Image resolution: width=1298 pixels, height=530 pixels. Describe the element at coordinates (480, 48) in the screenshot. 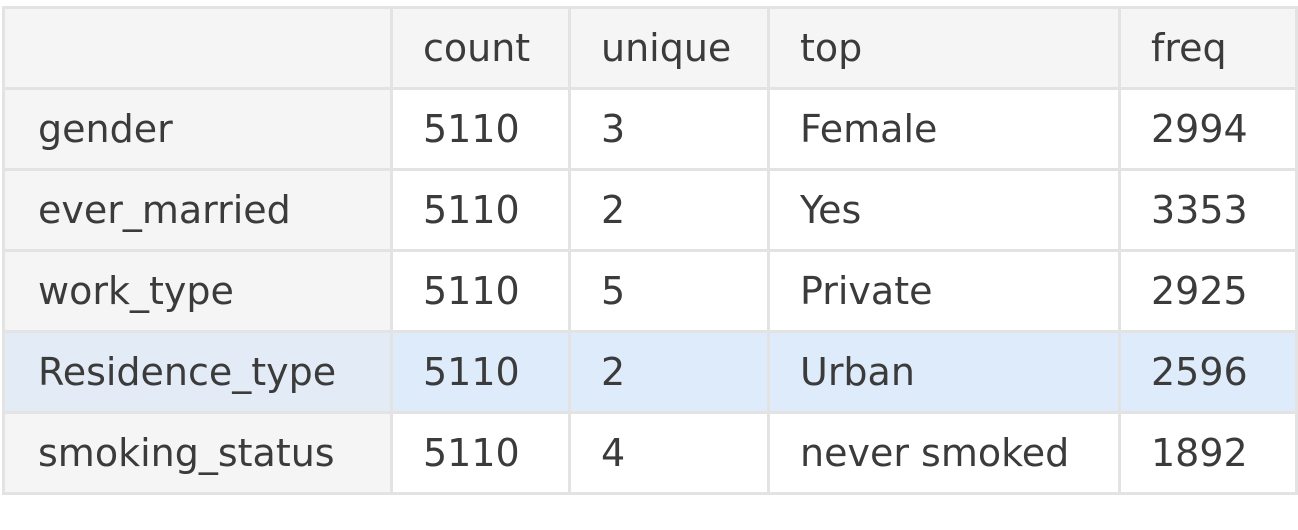

I see `column-header-count: count` at that location.